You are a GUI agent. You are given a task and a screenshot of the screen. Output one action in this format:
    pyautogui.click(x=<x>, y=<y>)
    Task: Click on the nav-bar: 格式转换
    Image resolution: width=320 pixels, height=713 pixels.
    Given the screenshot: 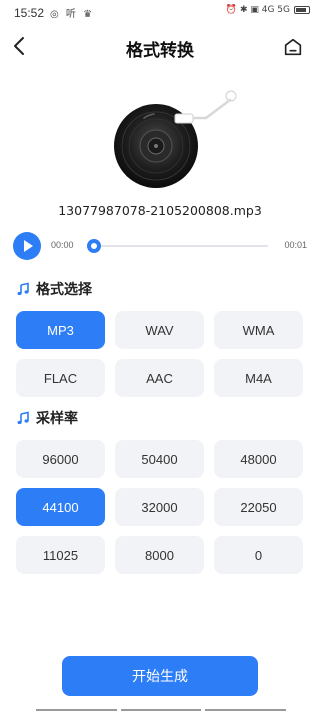 What is the action you would take?
    pyautogui.click(x=160, y=48)
    